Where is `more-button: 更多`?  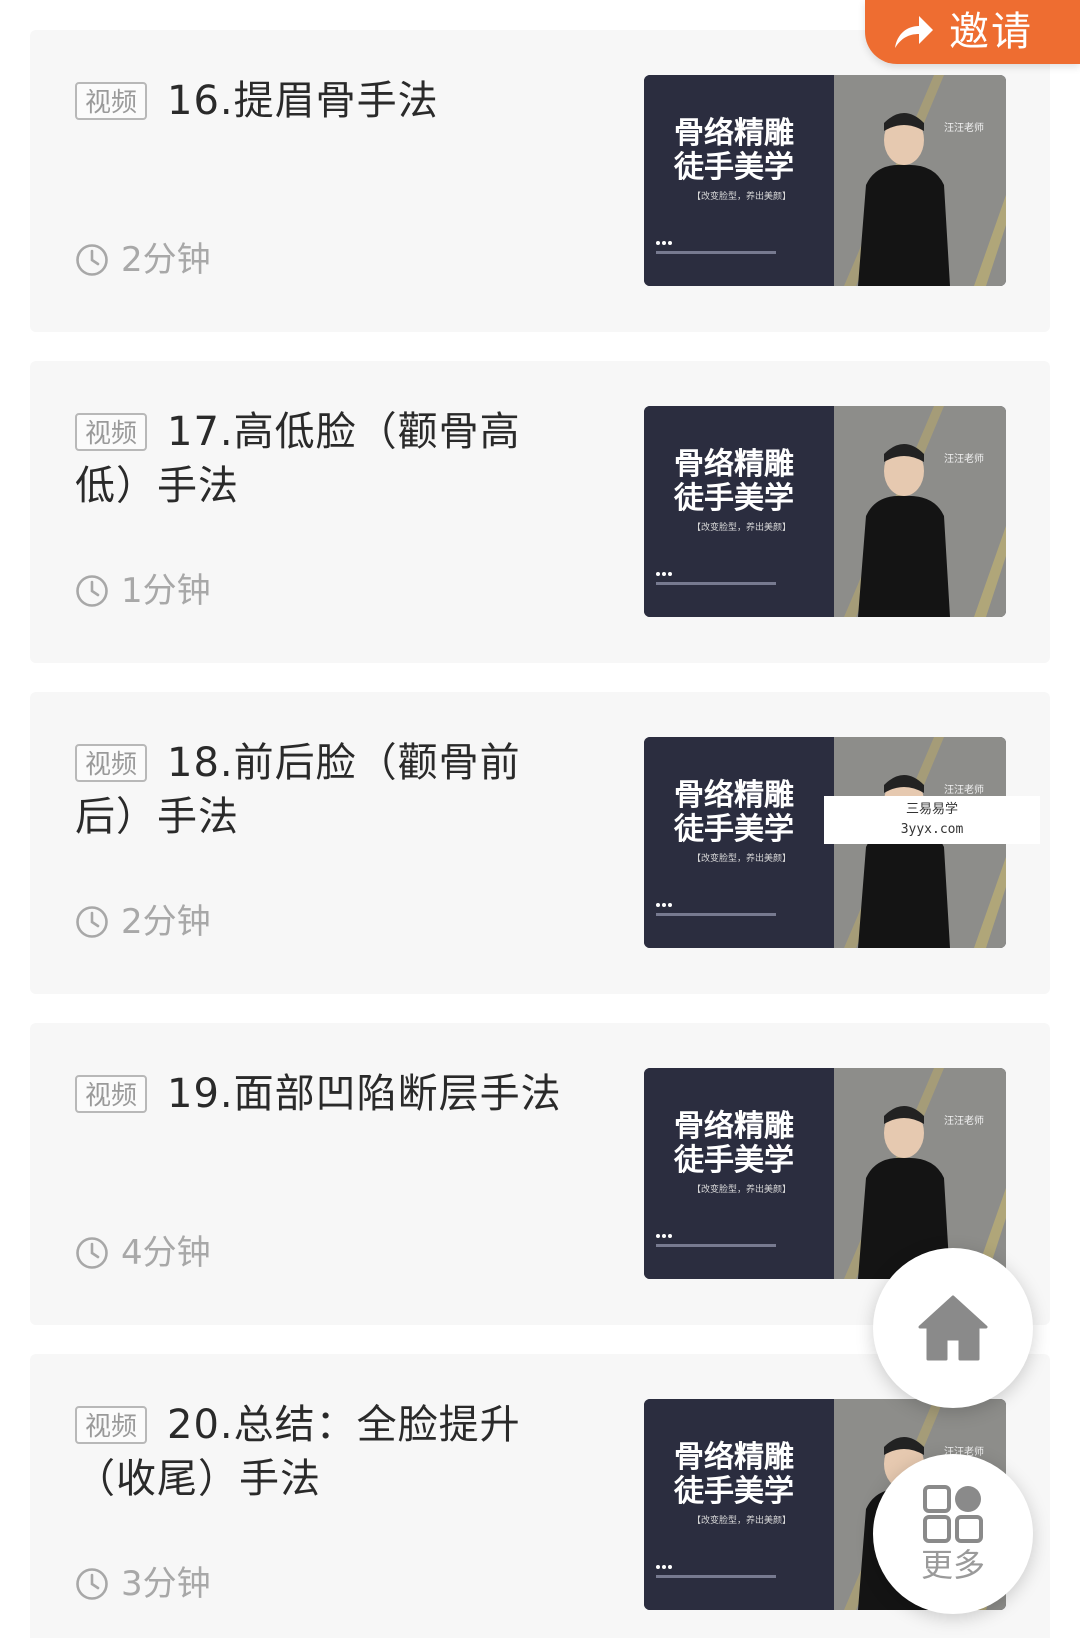
more-button: 更多 is located at coordinates (953, 1534).